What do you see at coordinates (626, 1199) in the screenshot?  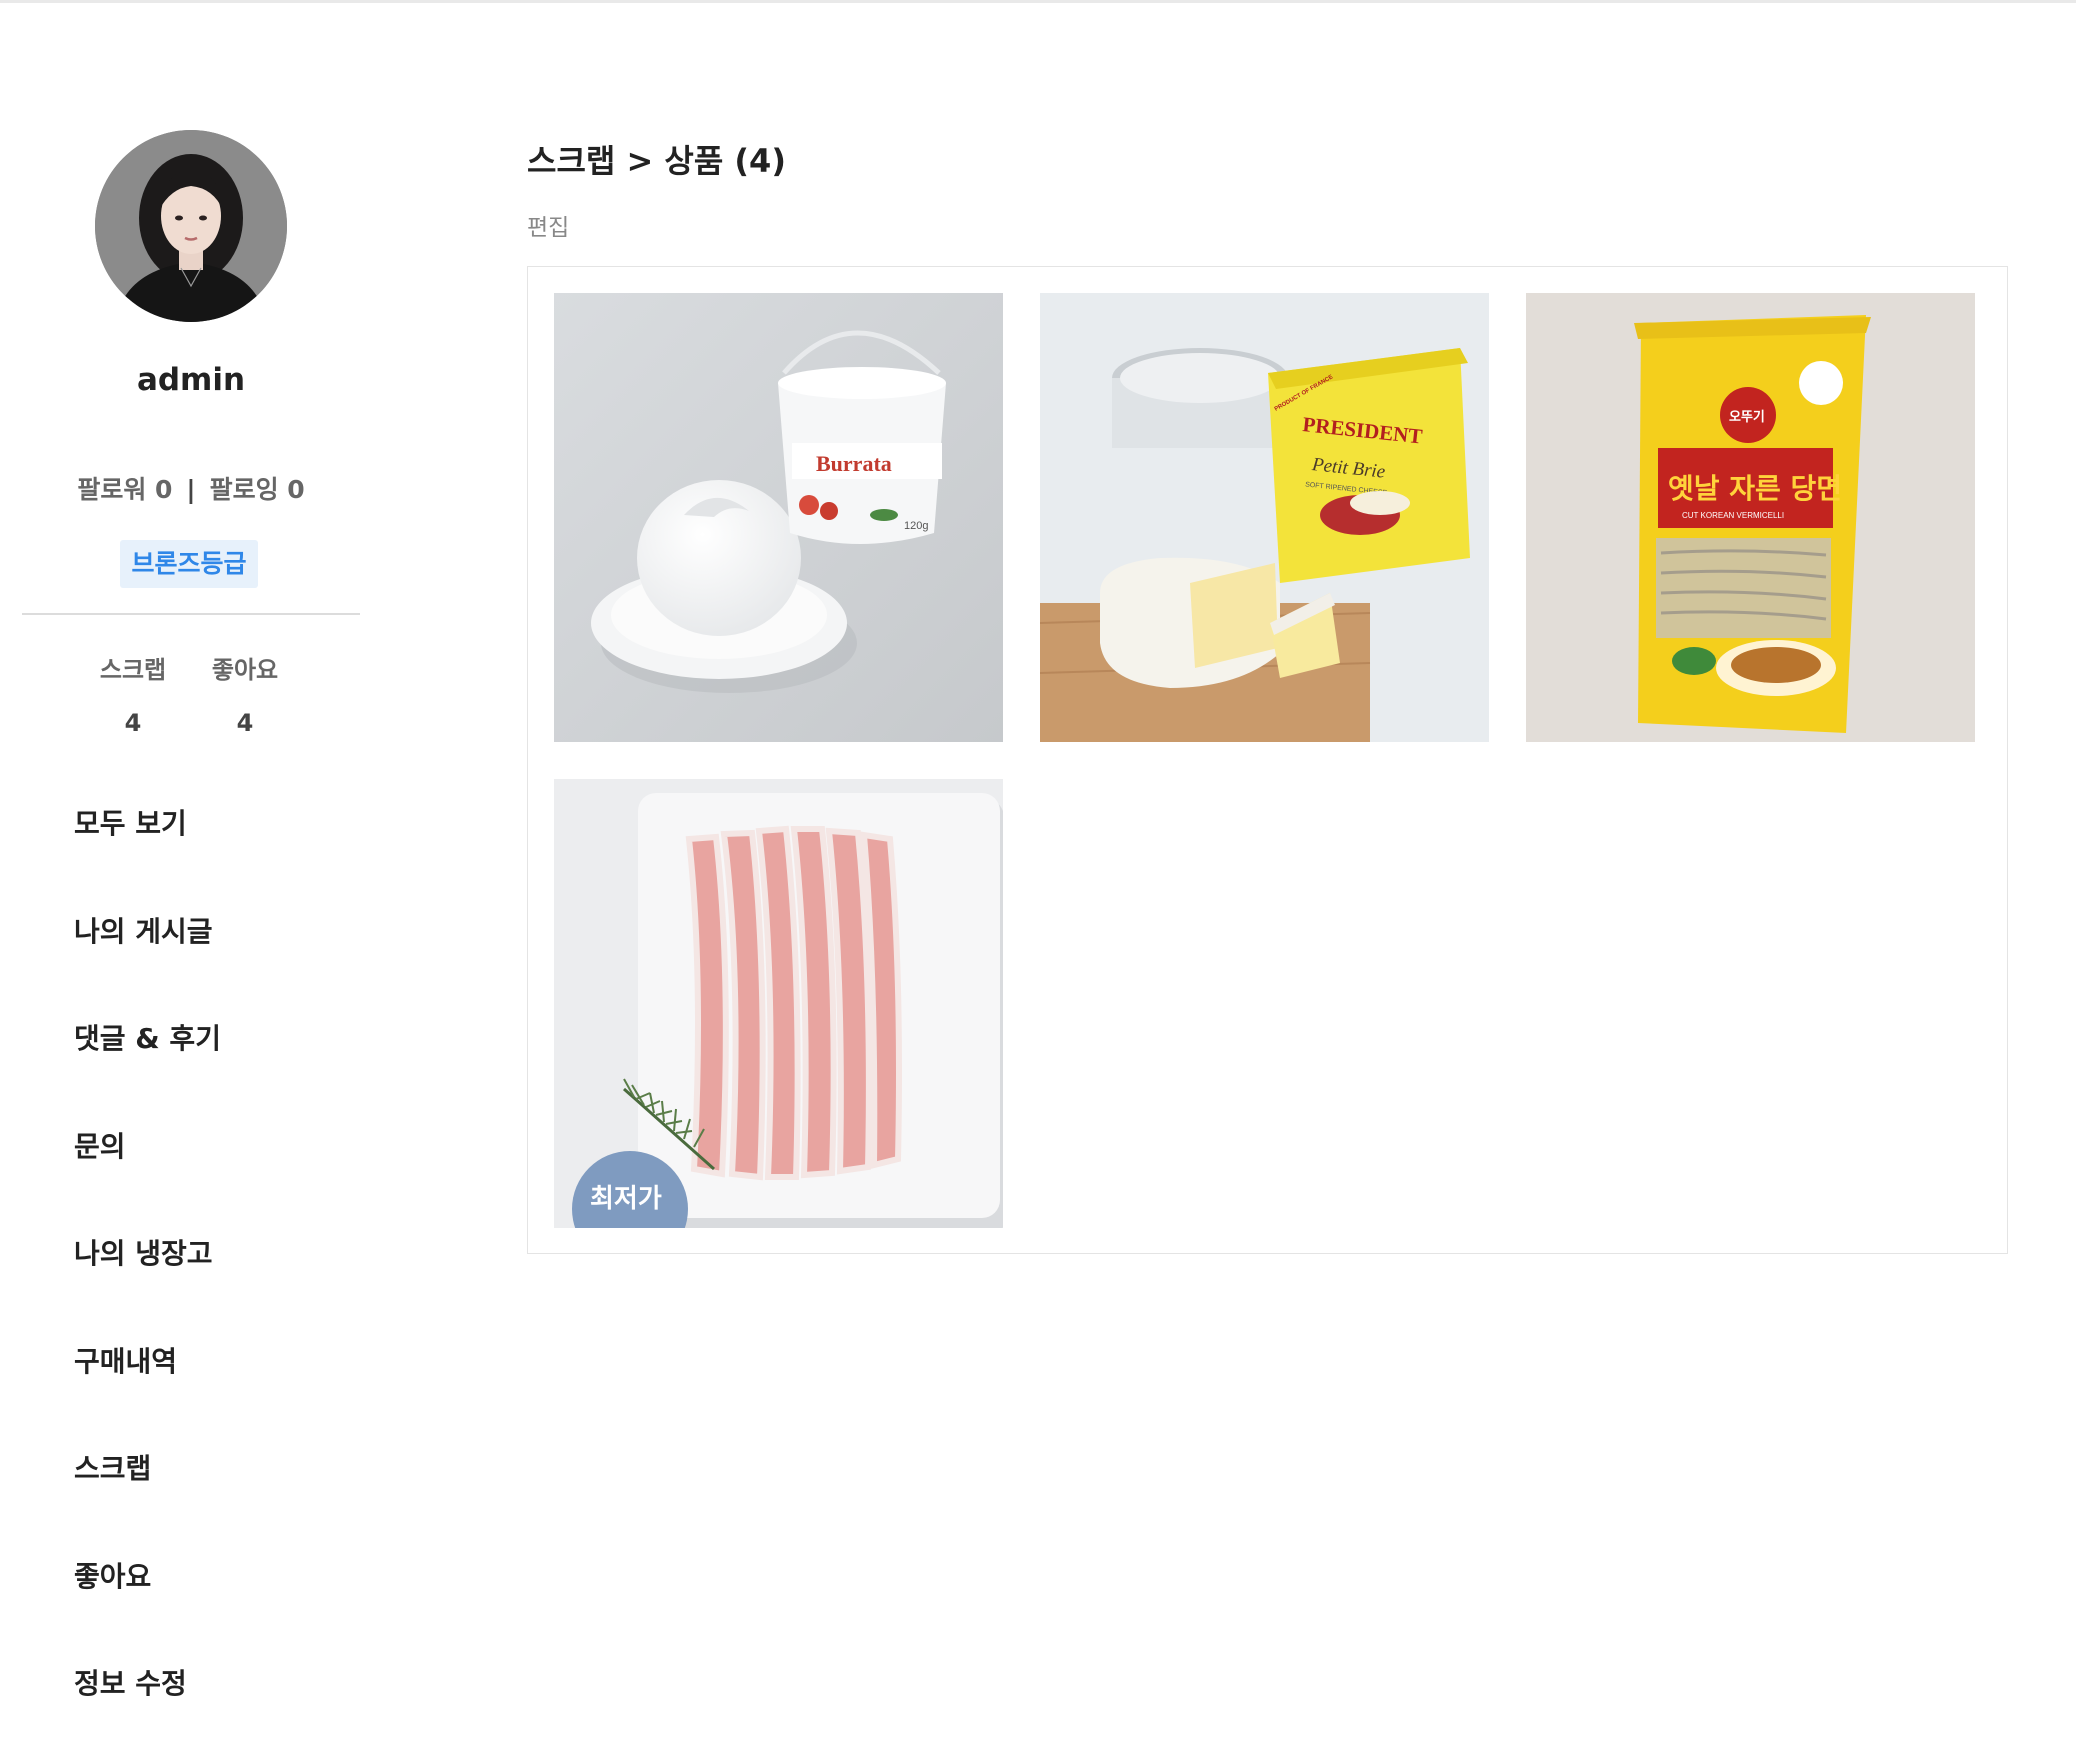 I see `lowest-price-badge: 최저가` at bounding box center [626, 1199].